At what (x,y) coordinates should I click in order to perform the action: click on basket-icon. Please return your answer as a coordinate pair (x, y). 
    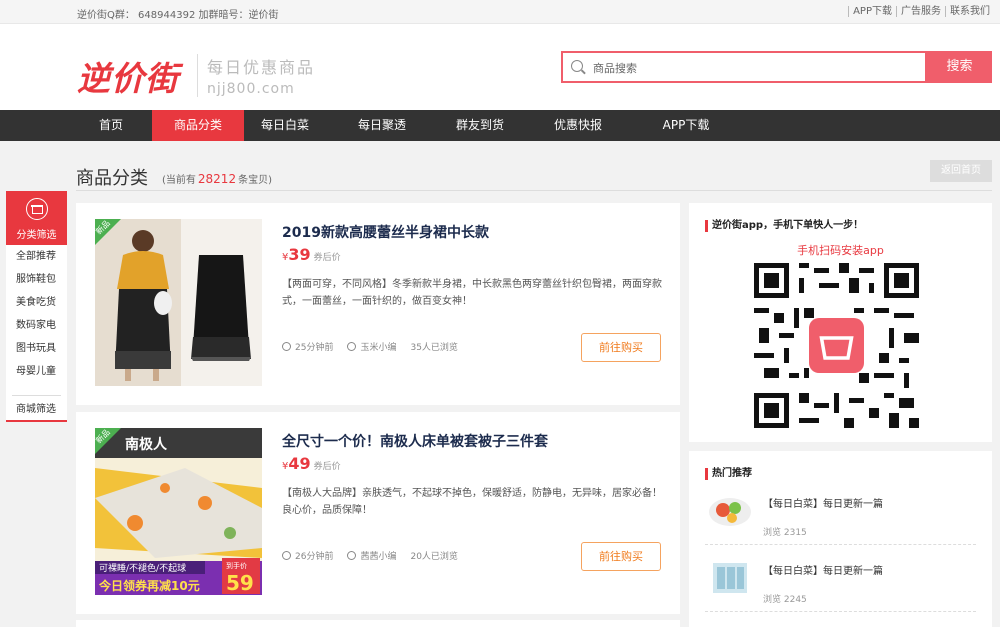
    Looking at the image, I should click on (36, 209).